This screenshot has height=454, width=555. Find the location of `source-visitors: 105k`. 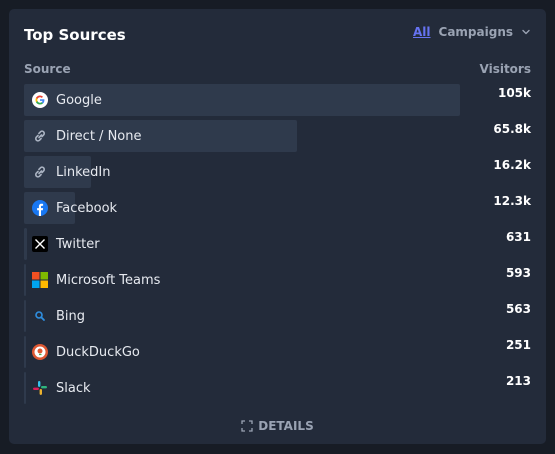

source-visitors: 105k is located at coordinates (514, 93).